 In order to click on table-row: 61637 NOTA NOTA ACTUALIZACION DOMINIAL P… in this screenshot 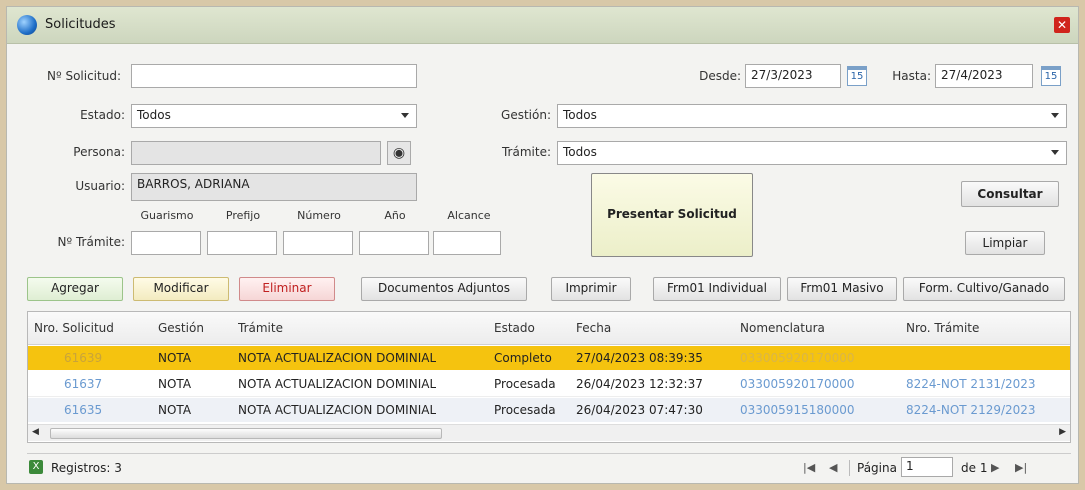, I will do `click(549, 384)`.